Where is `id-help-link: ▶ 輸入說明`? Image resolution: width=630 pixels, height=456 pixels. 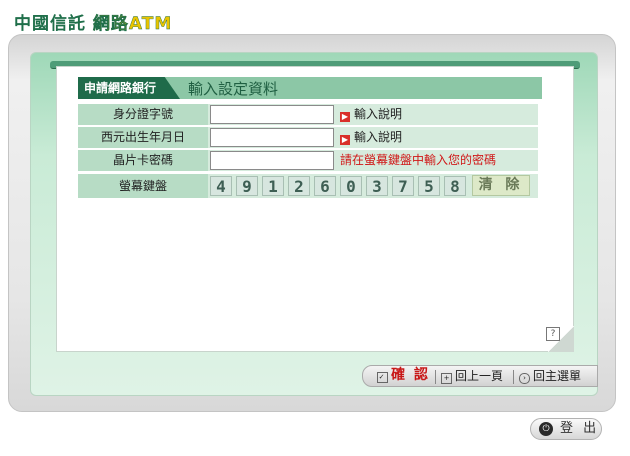
id-help-link: ▶ 輸入說明 is located at coordinates (371, 114).